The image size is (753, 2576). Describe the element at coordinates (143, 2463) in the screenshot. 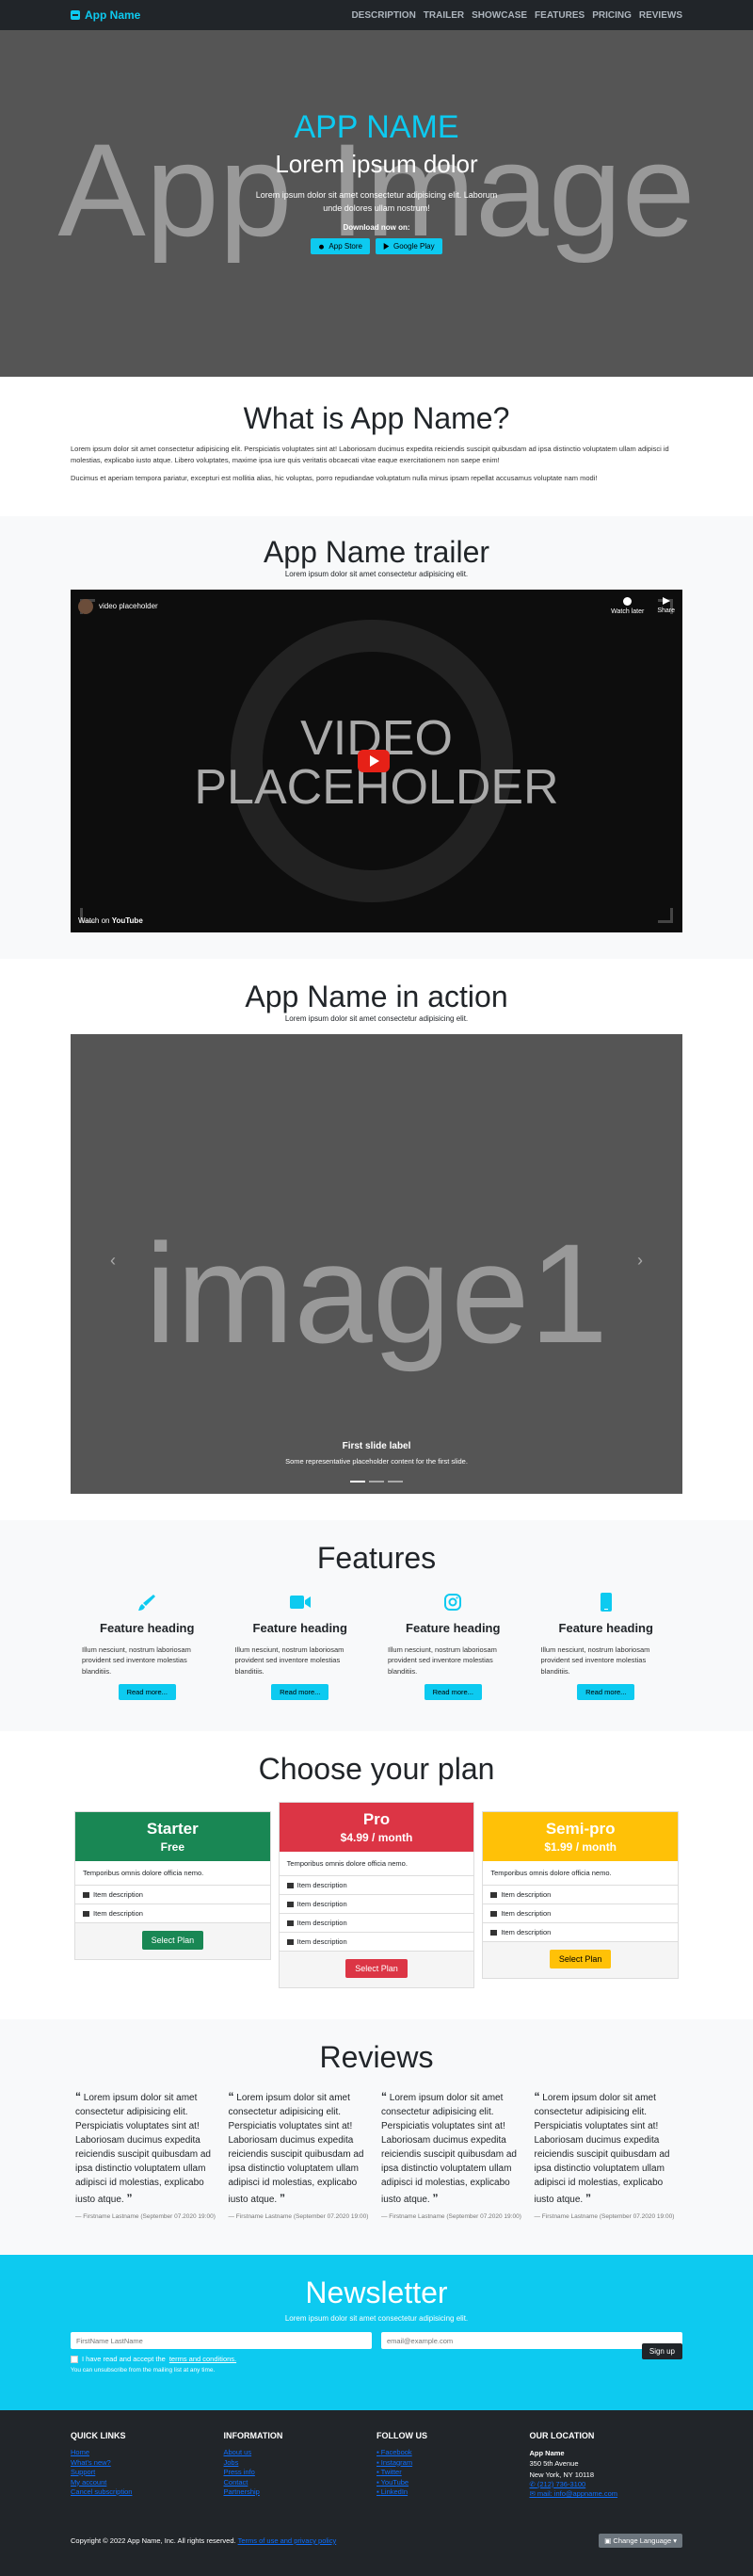

I see `footer-link-whats-new: What's new?` at that location.